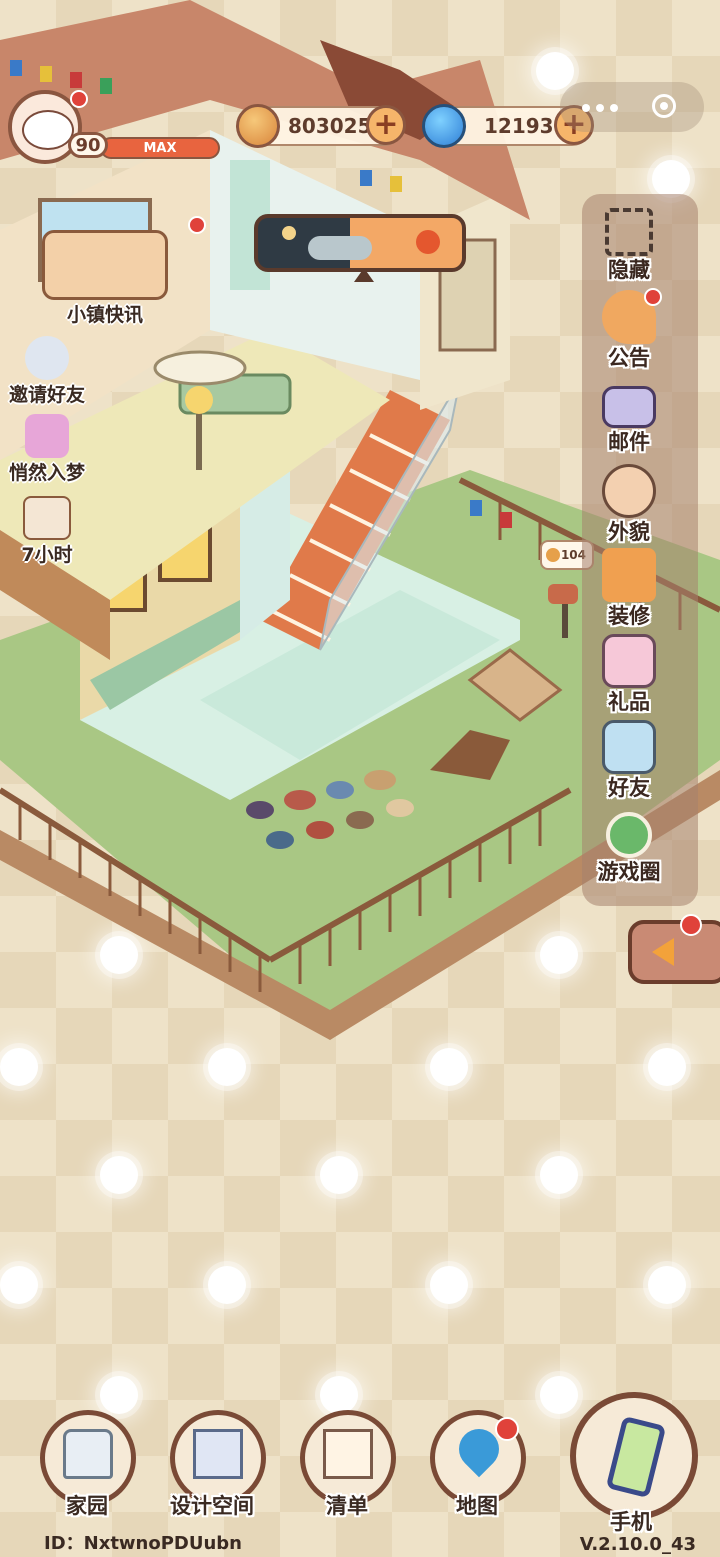  I want to click on megaphone-icon, so click(47, 358).